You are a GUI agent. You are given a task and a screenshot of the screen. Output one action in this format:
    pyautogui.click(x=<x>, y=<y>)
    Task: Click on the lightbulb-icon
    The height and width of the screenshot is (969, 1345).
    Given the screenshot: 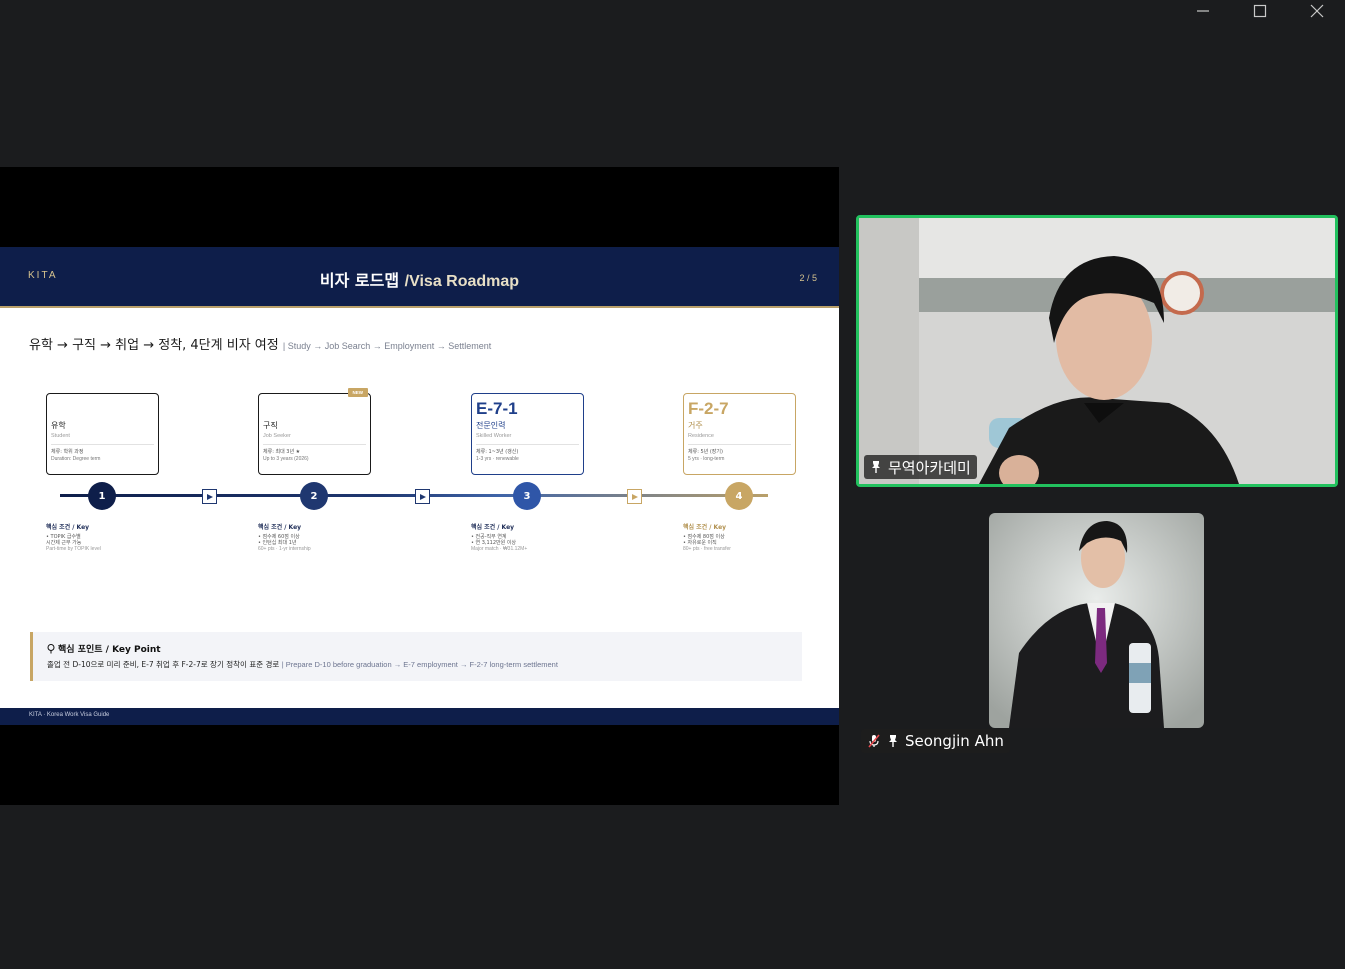 What is the action you would take?
    pyautogui.click(x=51, y=648)
    